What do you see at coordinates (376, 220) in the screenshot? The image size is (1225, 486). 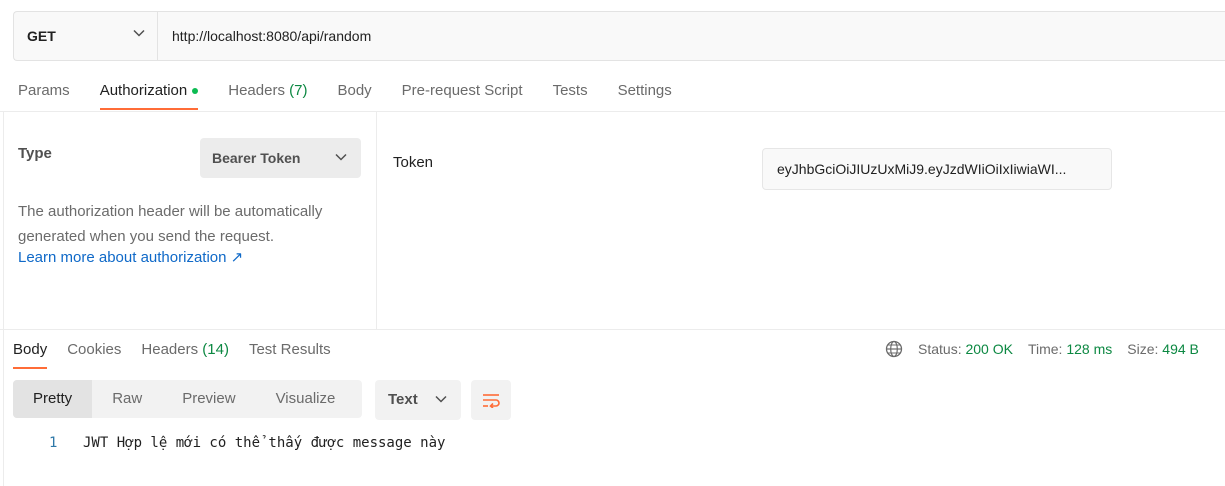 I see `pane-divider` at bounding box center [376, 220].